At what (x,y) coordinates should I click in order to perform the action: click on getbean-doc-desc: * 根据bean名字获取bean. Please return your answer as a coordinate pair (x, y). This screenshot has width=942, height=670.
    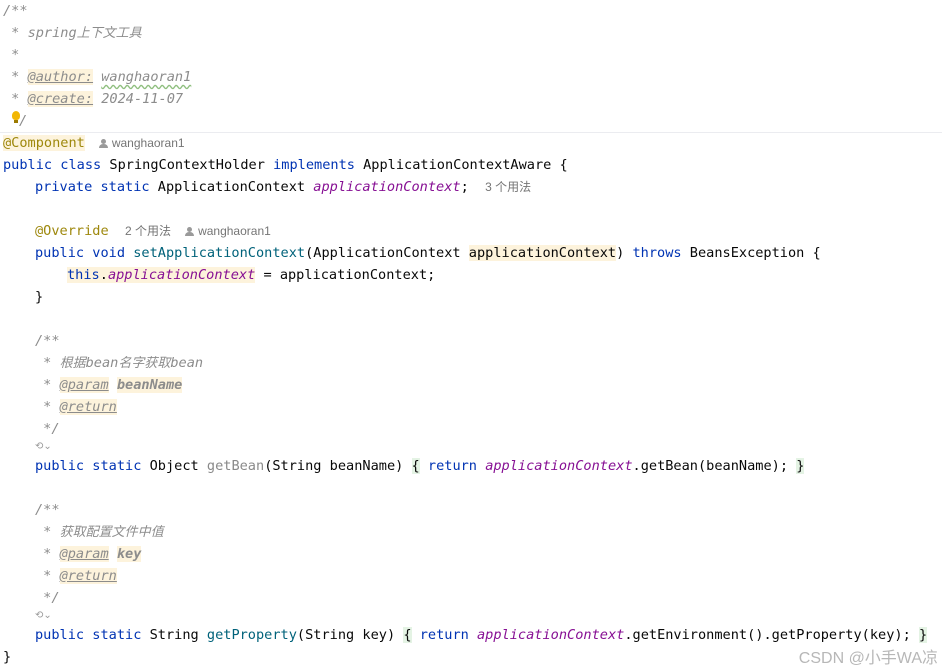
    Looking at the image, I should click on (119, 363).